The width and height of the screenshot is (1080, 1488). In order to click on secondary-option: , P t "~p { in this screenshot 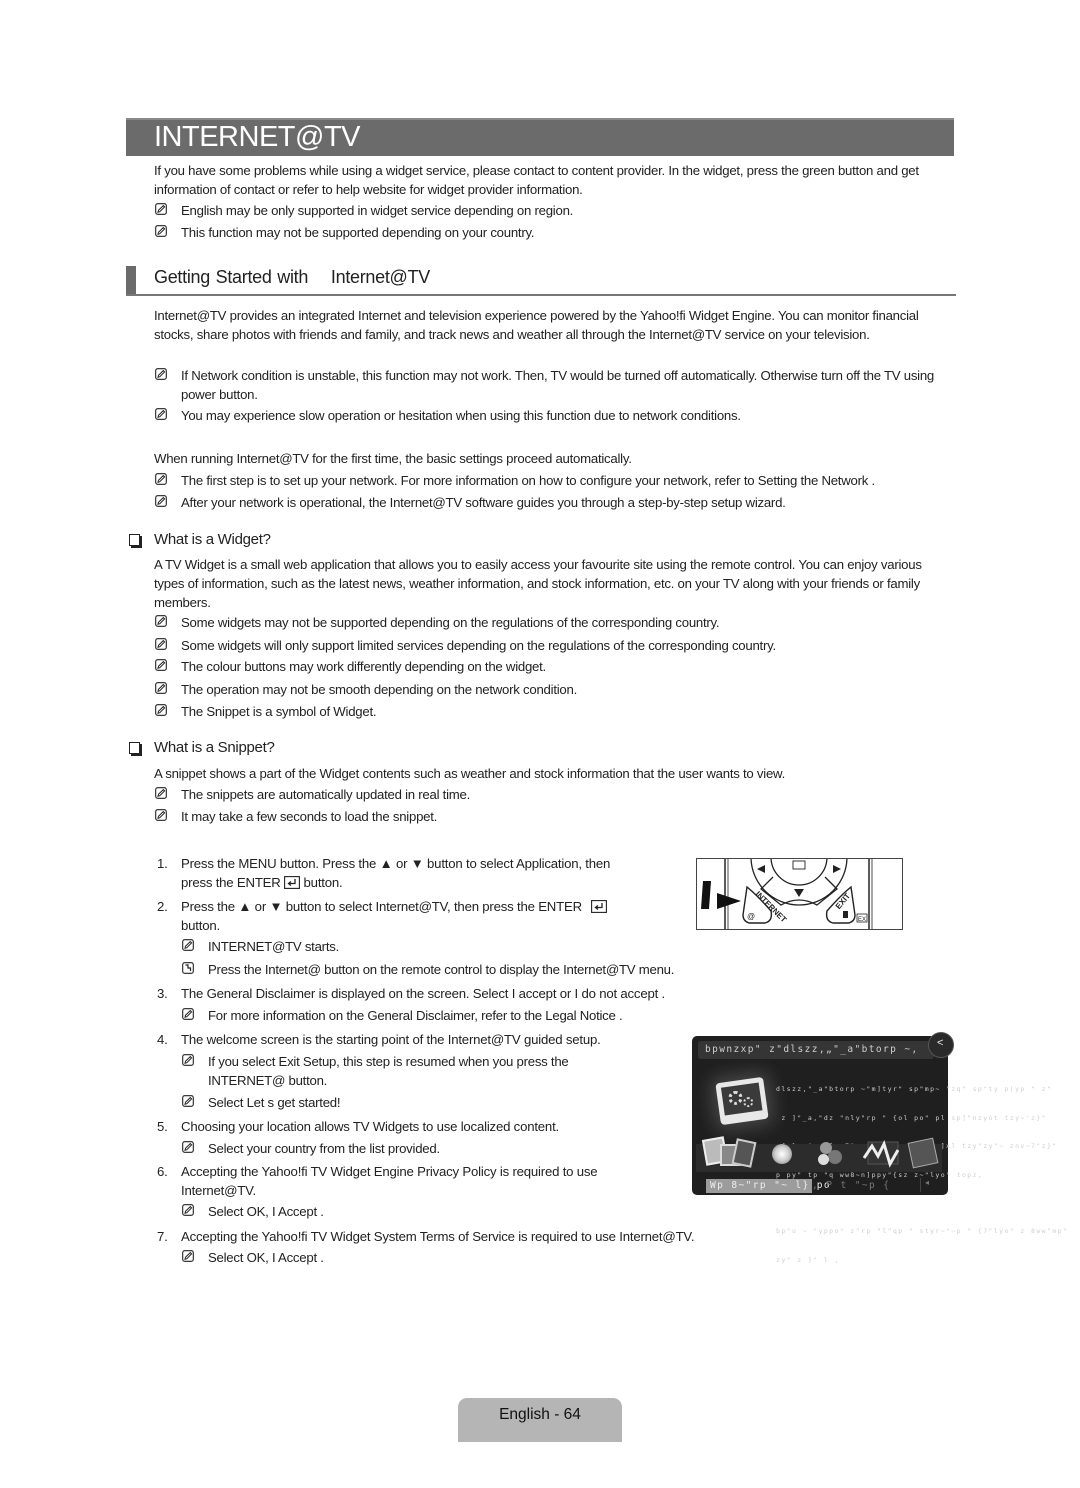, I will do `click(851, 1185)`.